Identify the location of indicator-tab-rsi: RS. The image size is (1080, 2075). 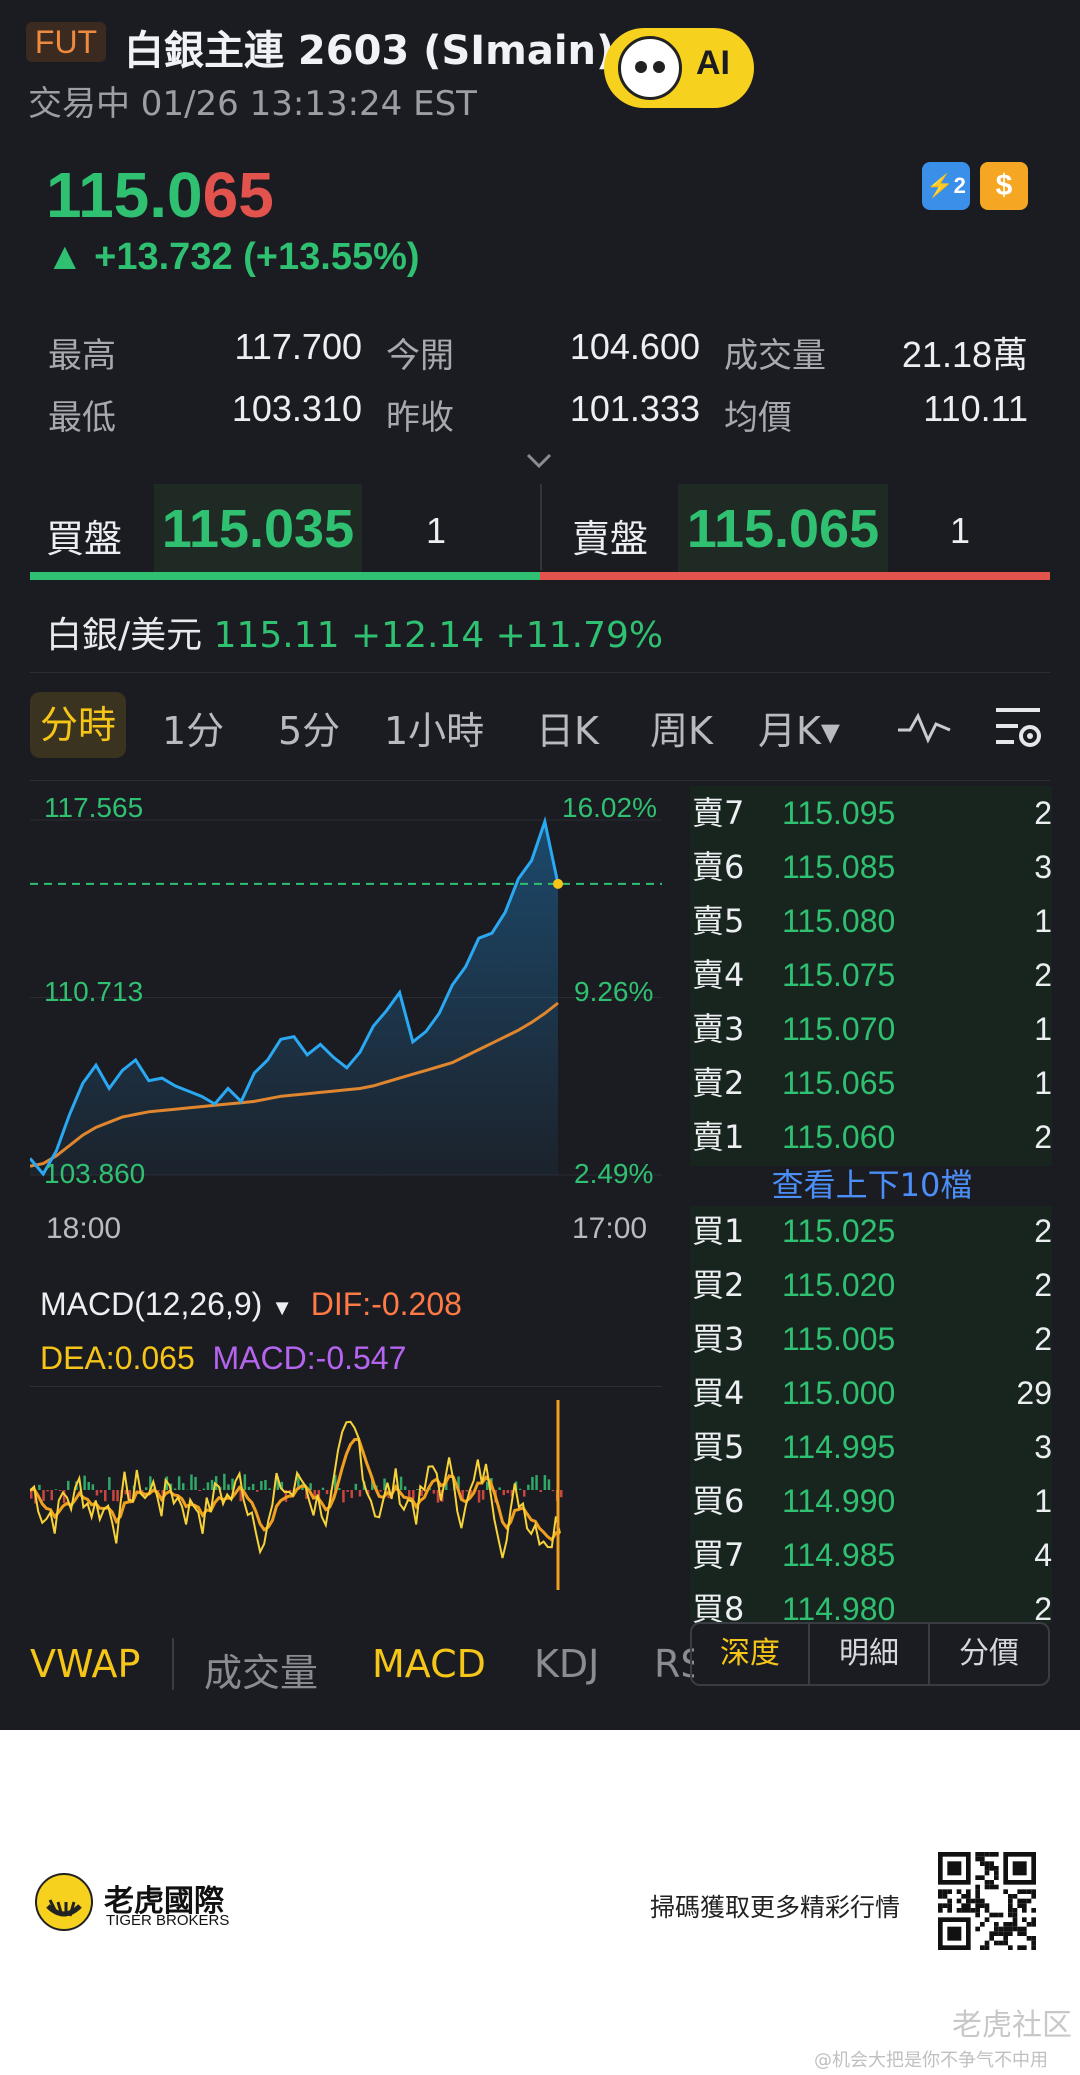
(674, 1664).